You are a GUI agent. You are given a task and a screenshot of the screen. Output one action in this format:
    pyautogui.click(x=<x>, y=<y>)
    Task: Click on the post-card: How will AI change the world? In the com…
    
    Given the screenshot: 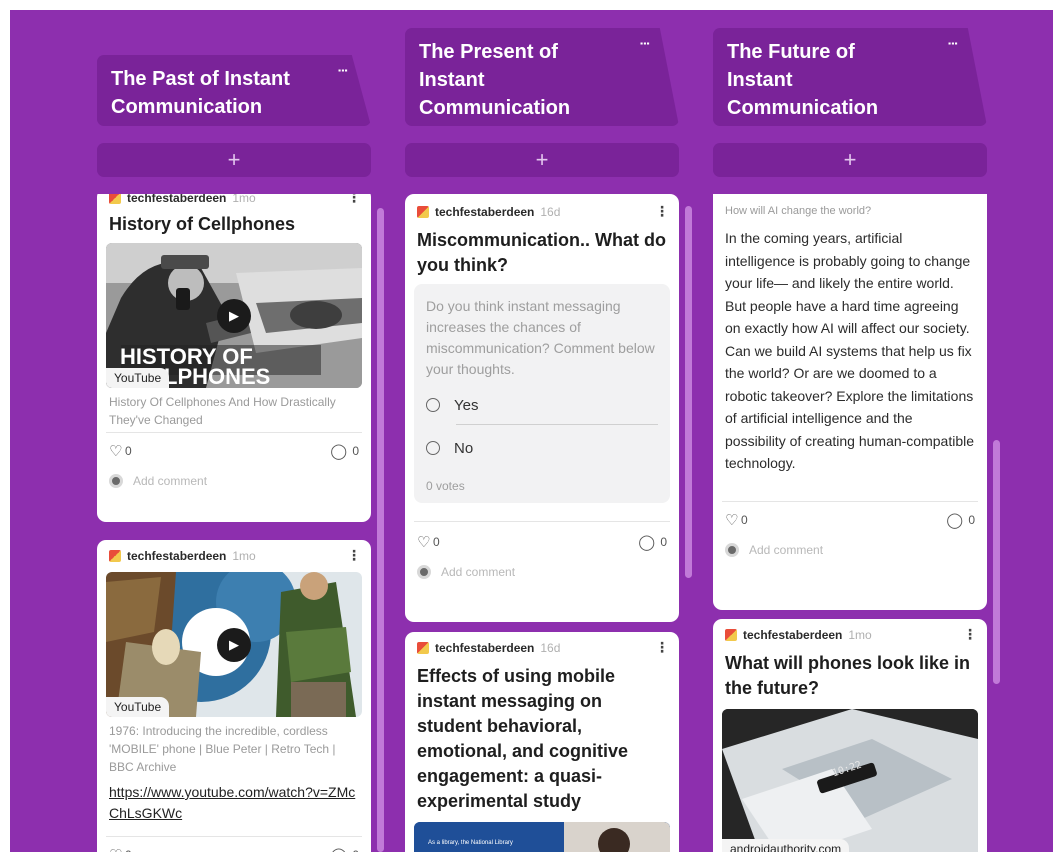 What is the action you would take?
    pyautogui.click(x=850, y=402)
    